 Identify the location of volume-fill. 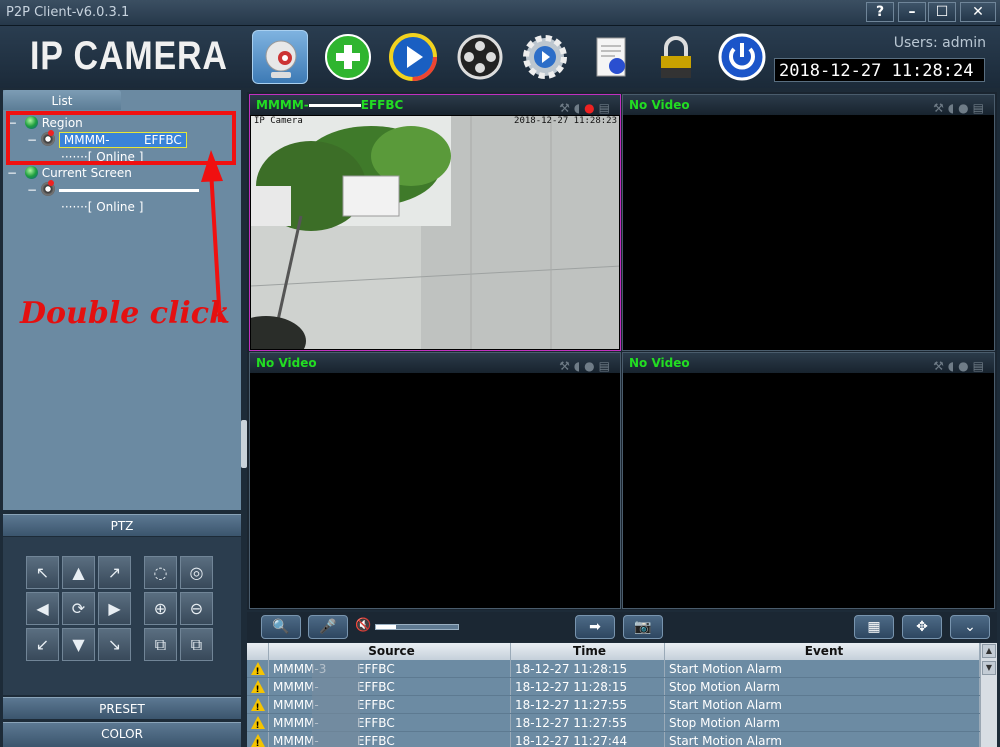
(386, 627).